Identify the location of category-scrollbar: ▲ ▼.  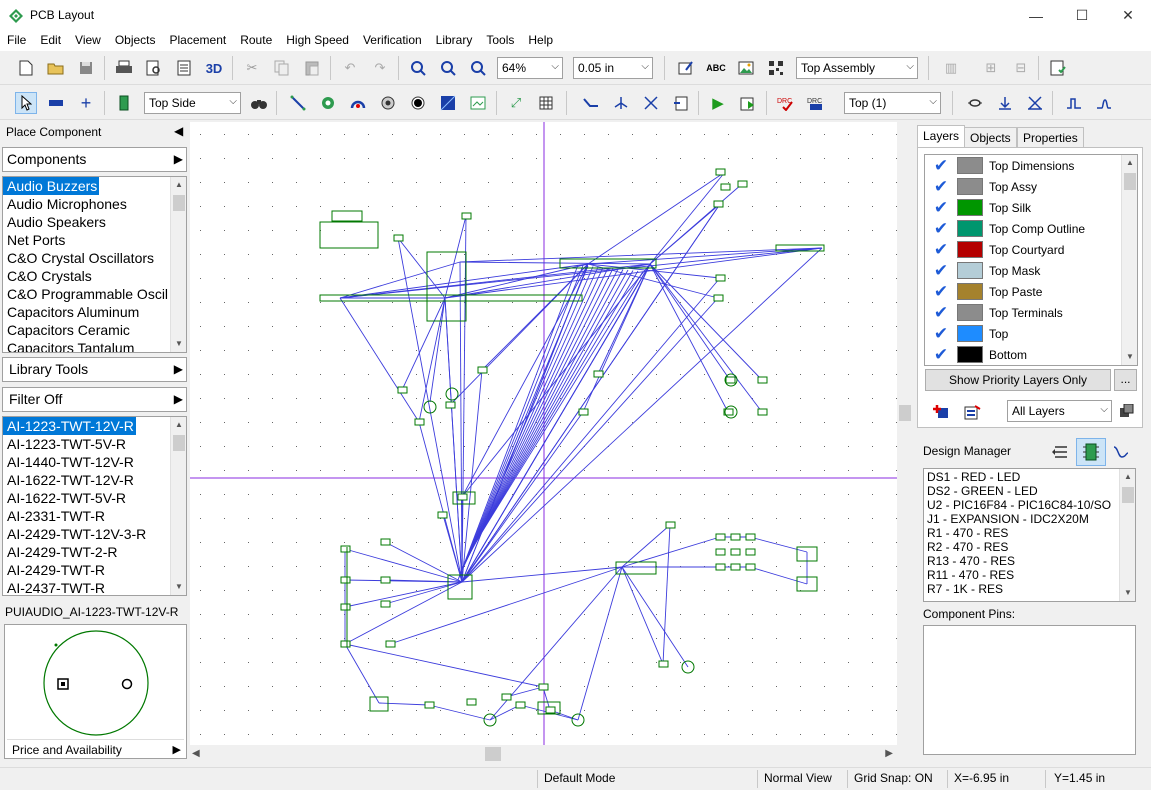
(178, 264).